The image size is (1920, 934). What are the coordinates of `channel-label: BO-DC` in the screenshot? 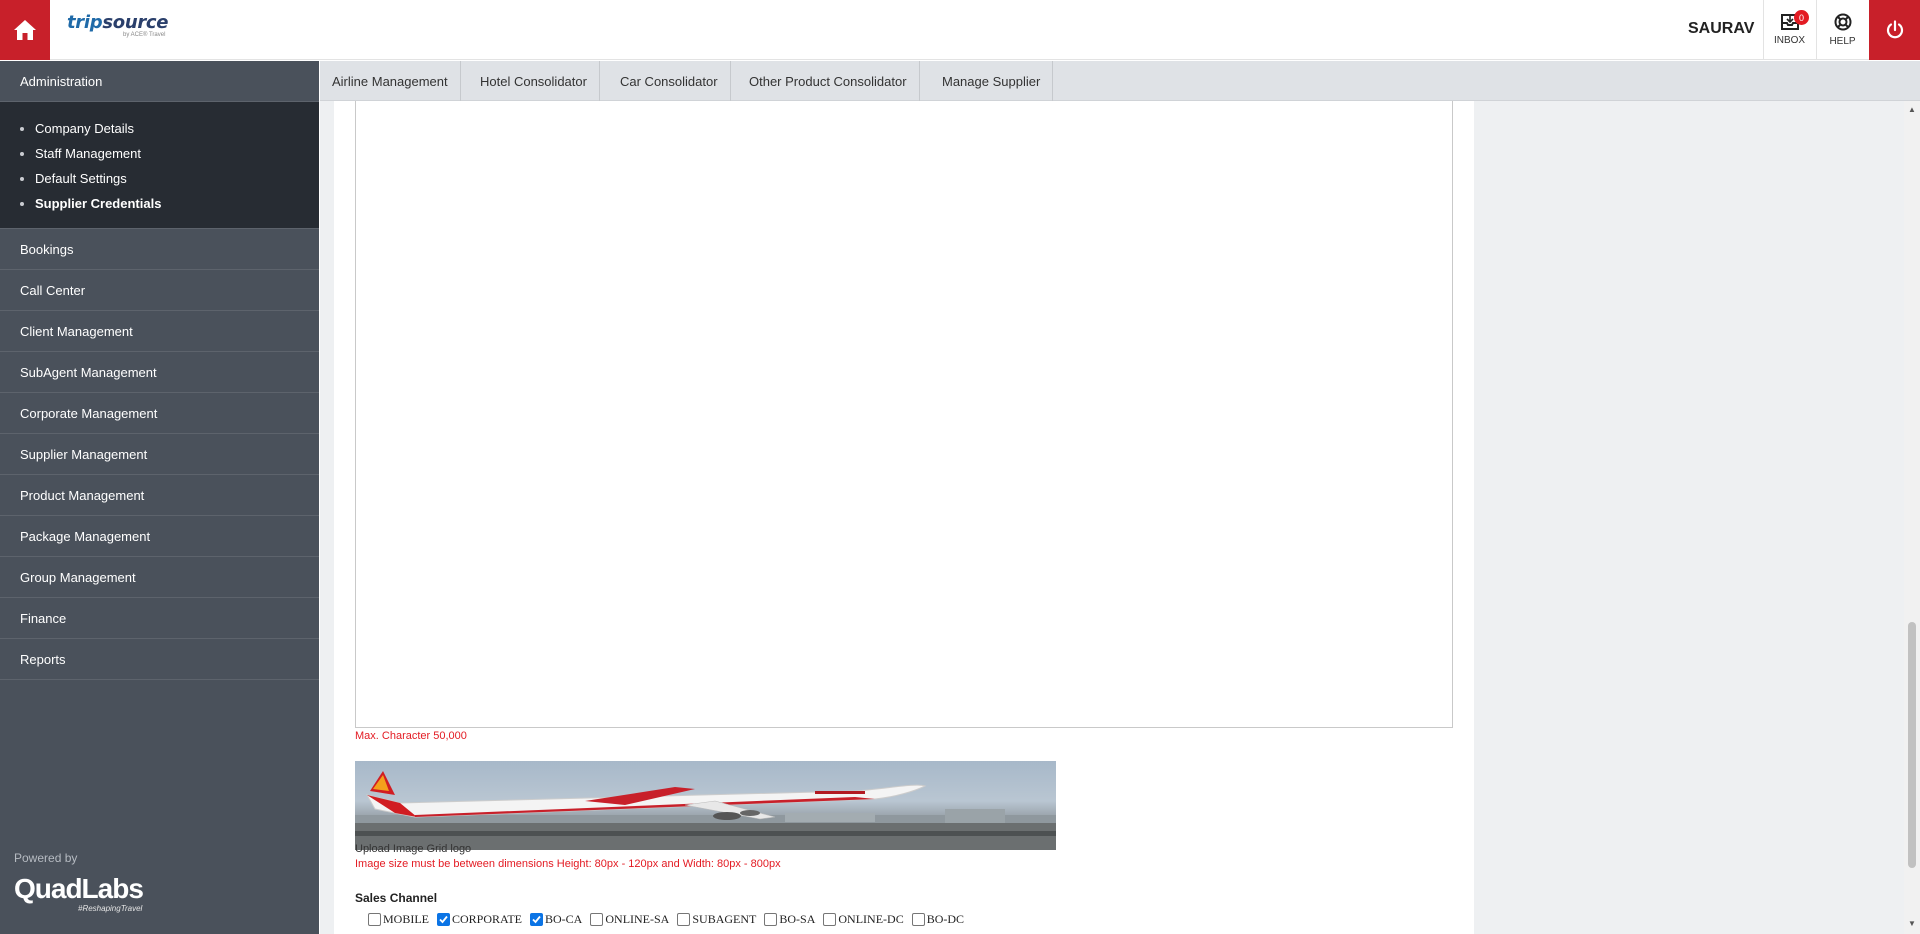 It's located at (945, 919).